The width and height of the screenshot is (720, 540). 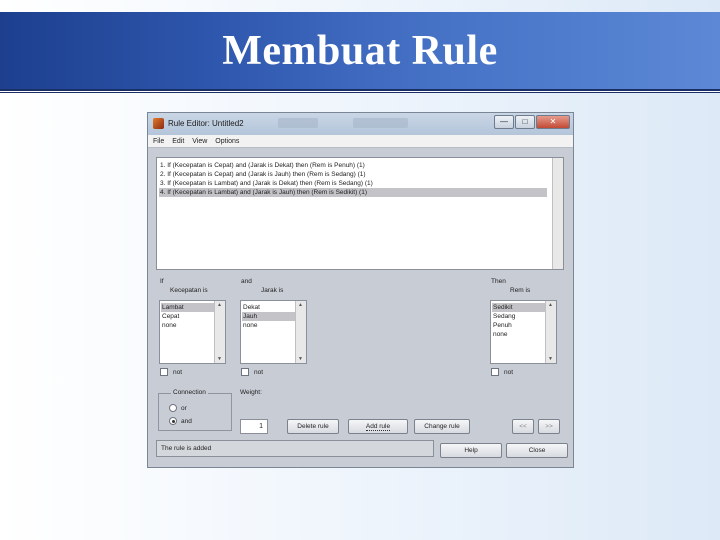 I want to click on next-button: >>, so click(x=549, y=426).